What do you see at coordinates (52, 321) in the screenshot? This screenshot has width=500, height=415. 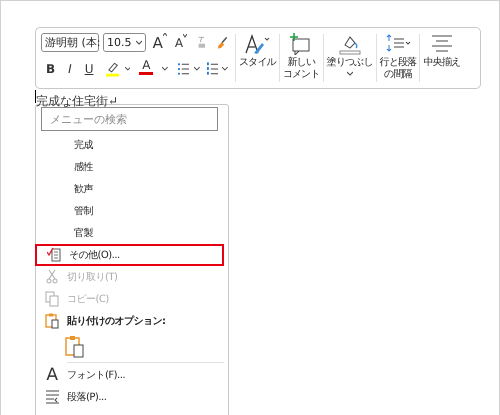 I see `clipboard-icon` at bounding box center [52, 321].